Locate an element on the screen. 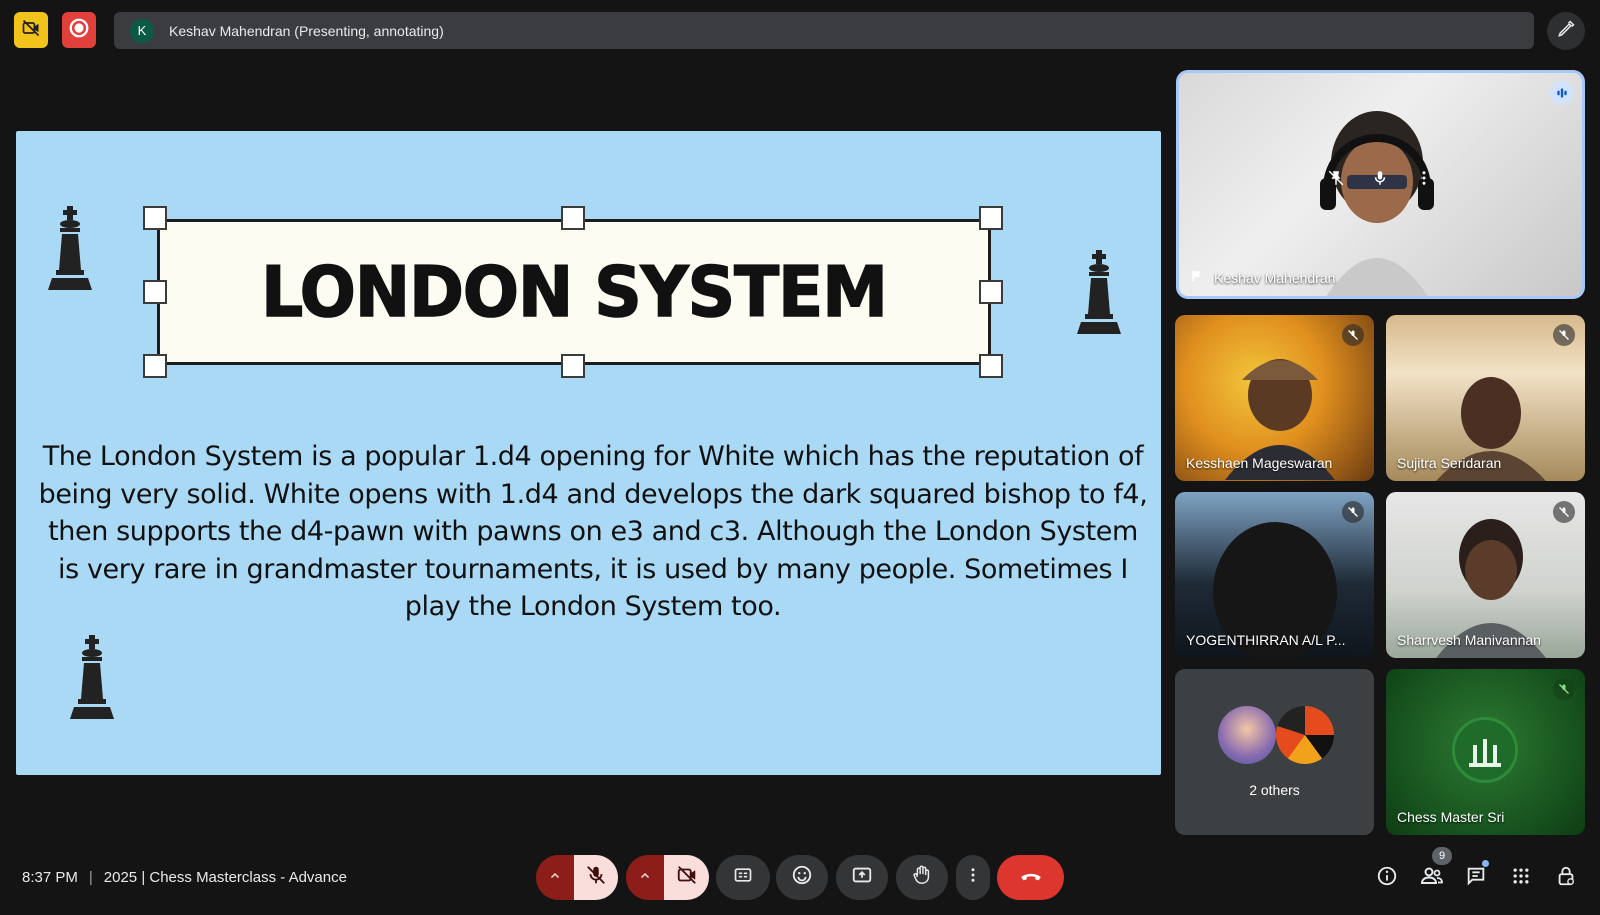  host-controls-button is located at coordinates (1566, 878).